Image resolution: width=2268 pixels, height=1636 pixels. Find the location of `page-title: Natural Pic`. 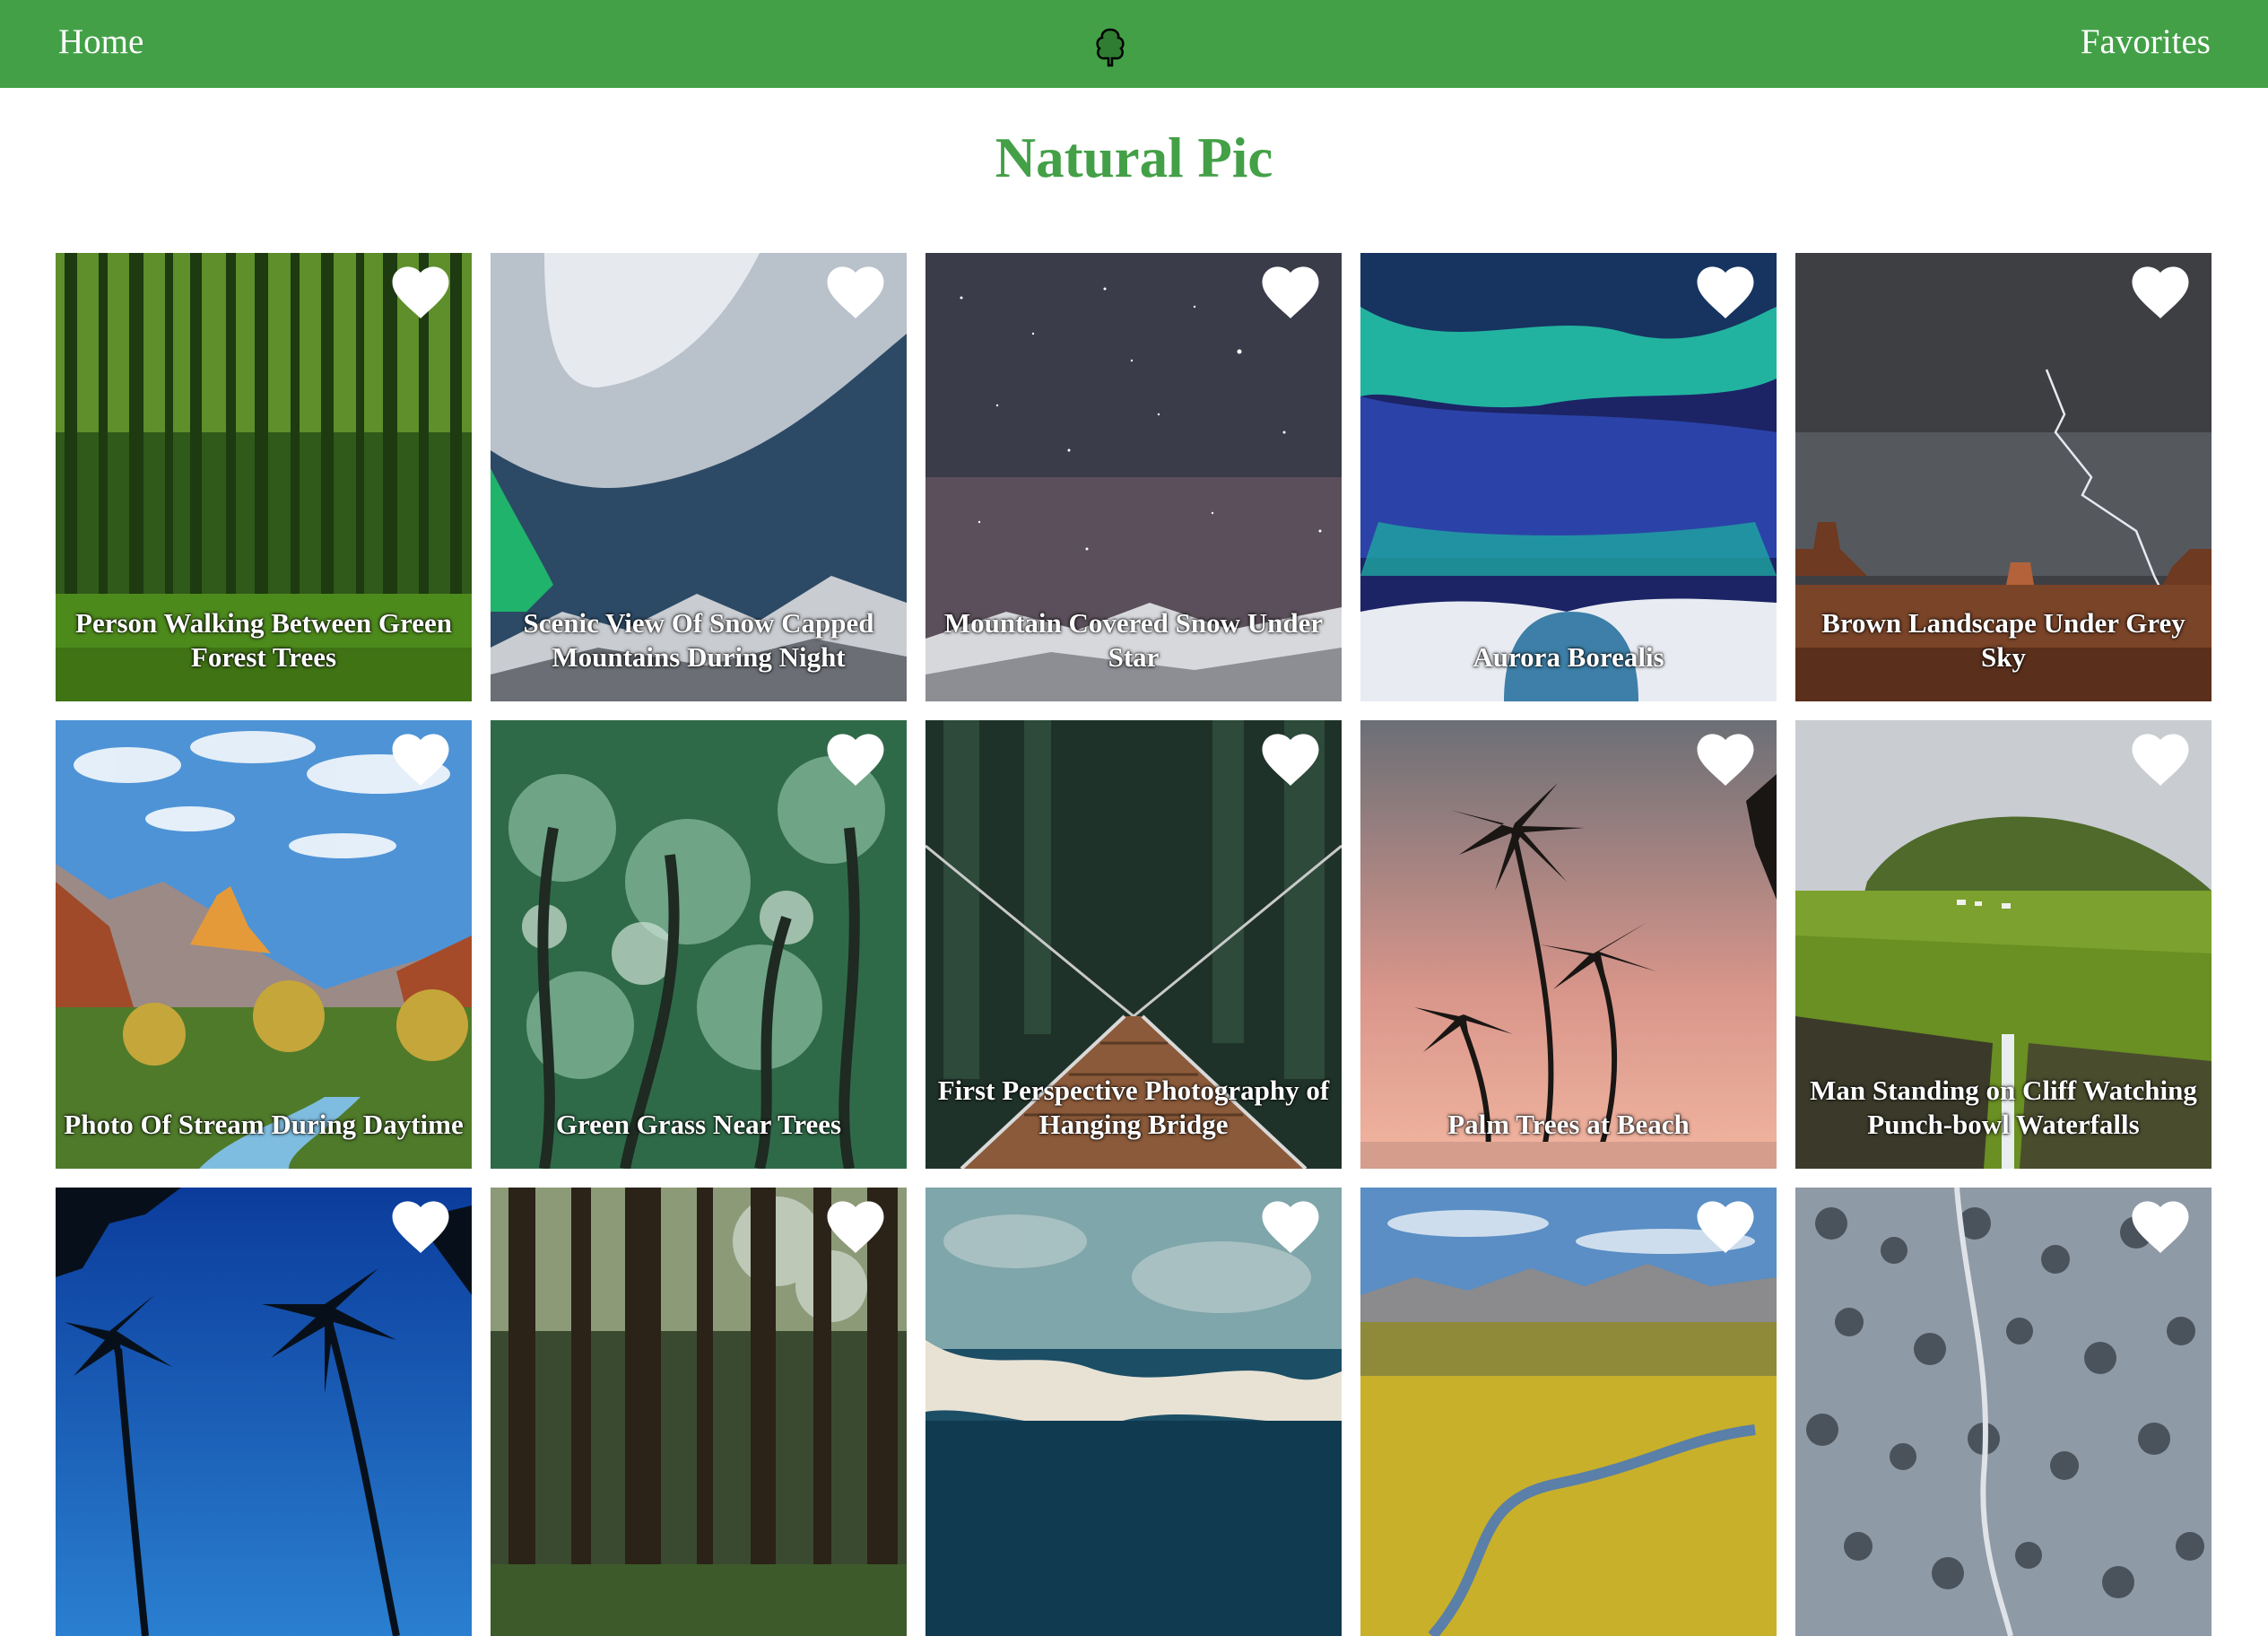

page-title: Natural Pic is located at coordinates (1134, 157).